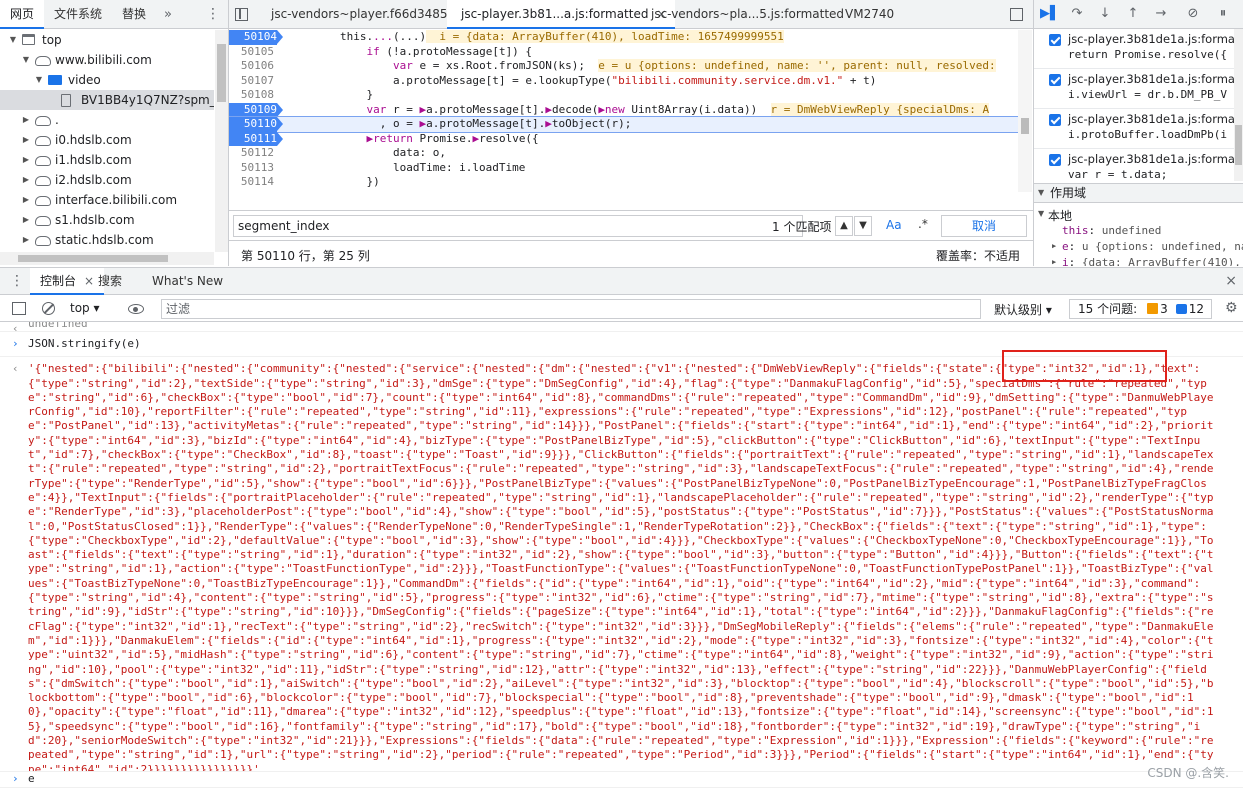 The image size is (1243, 789). What do you see at coordinates (518, 226) in the screenshot?
I see `search-input` at bounding box center [518, 226].